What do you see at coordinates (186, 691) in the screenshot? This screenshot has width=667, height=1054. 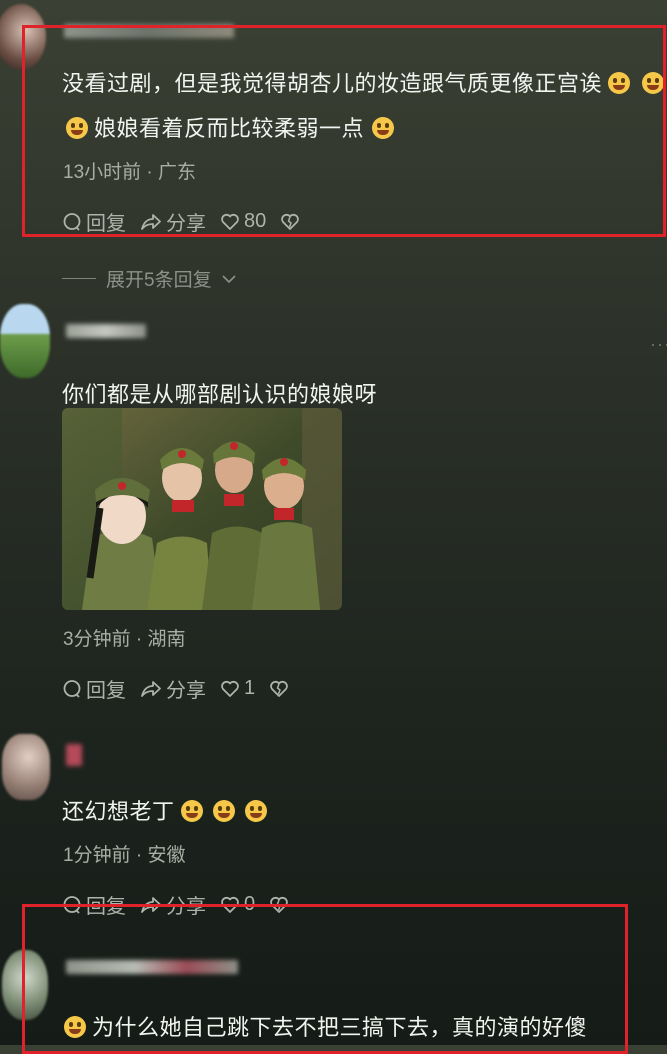 I see `share-label: 分享` at bounding box center [186, 691].